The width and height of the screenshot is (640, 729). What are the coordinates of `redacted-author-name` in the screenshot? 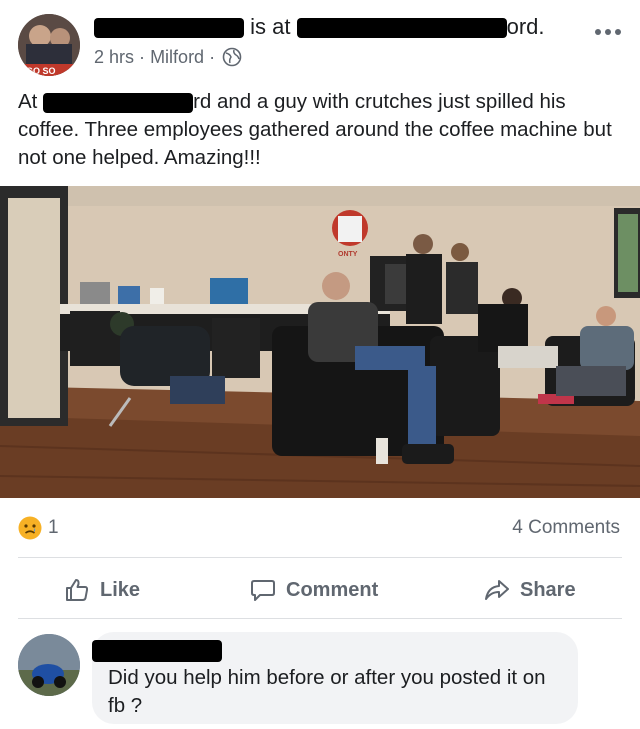 It's located at (169, 28).